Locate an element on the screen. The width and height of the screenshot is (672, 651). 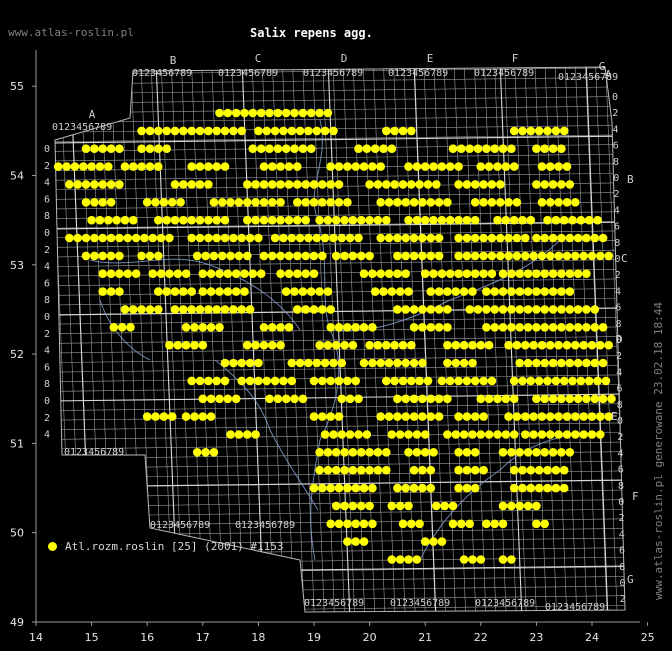
grid-digit-right: 4 is located at coordinates (622, 534).